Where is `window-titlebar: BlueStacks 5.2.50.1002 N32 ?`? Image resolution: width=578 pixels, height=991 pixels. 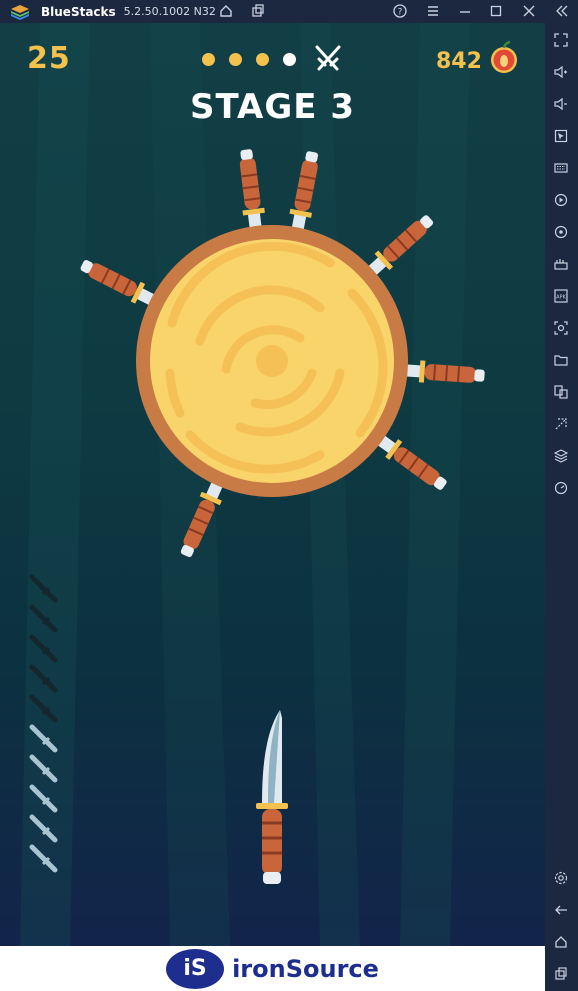 window-titlebar: BlueStacks 5.2.50.1002 N32 ? is located at coordinates (289, 11).